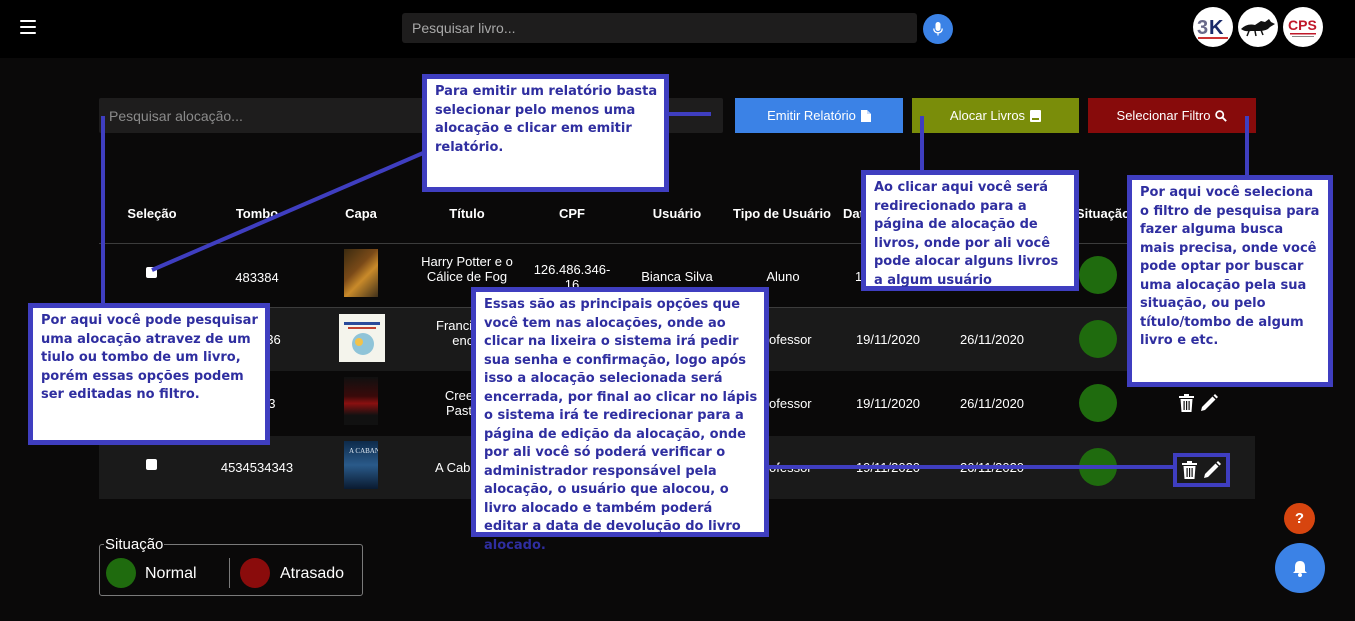 This screenshot has height=621, width=1355. I want to click on microphone-button, so click(938, 29).